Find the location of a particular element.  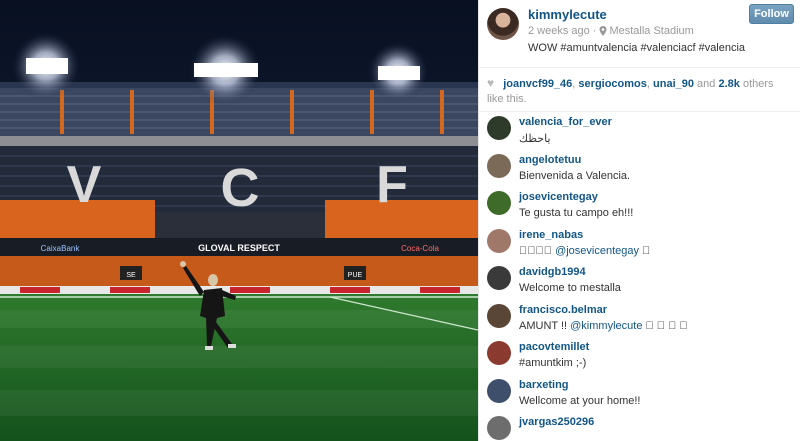

post-username: kimmylecute is located at coordinates (636, 14).